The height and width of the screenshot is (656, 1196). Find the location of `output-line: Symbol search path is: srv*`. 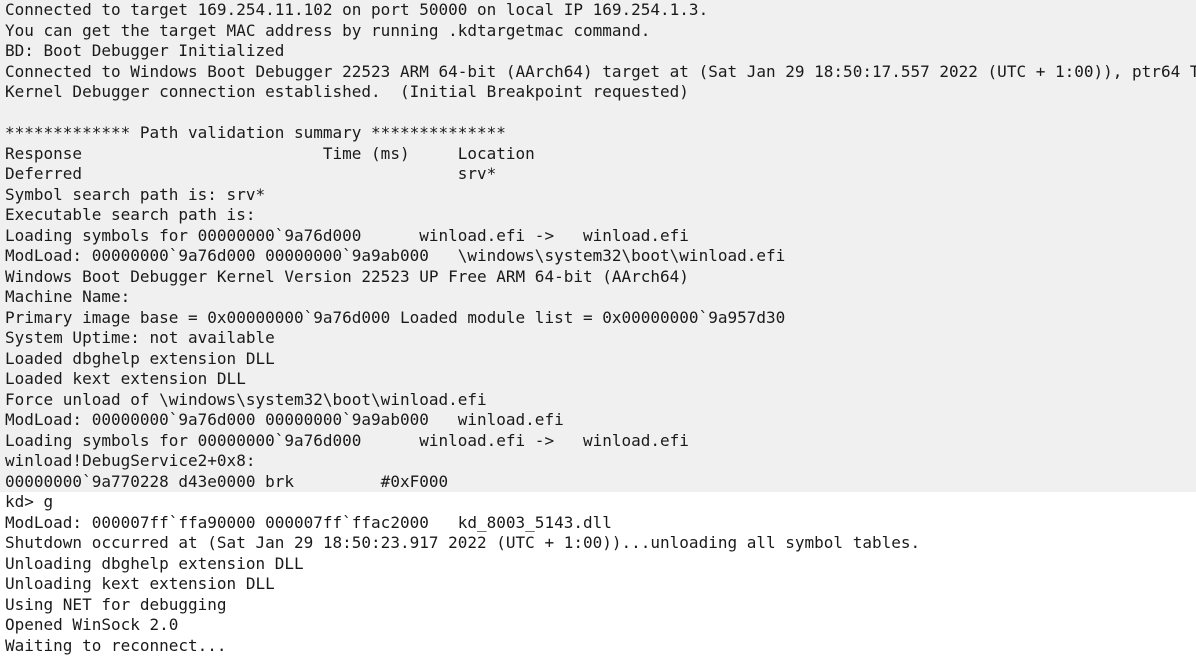

output-line: Symbol search path is: srv* is located at coordinates (598, 194).